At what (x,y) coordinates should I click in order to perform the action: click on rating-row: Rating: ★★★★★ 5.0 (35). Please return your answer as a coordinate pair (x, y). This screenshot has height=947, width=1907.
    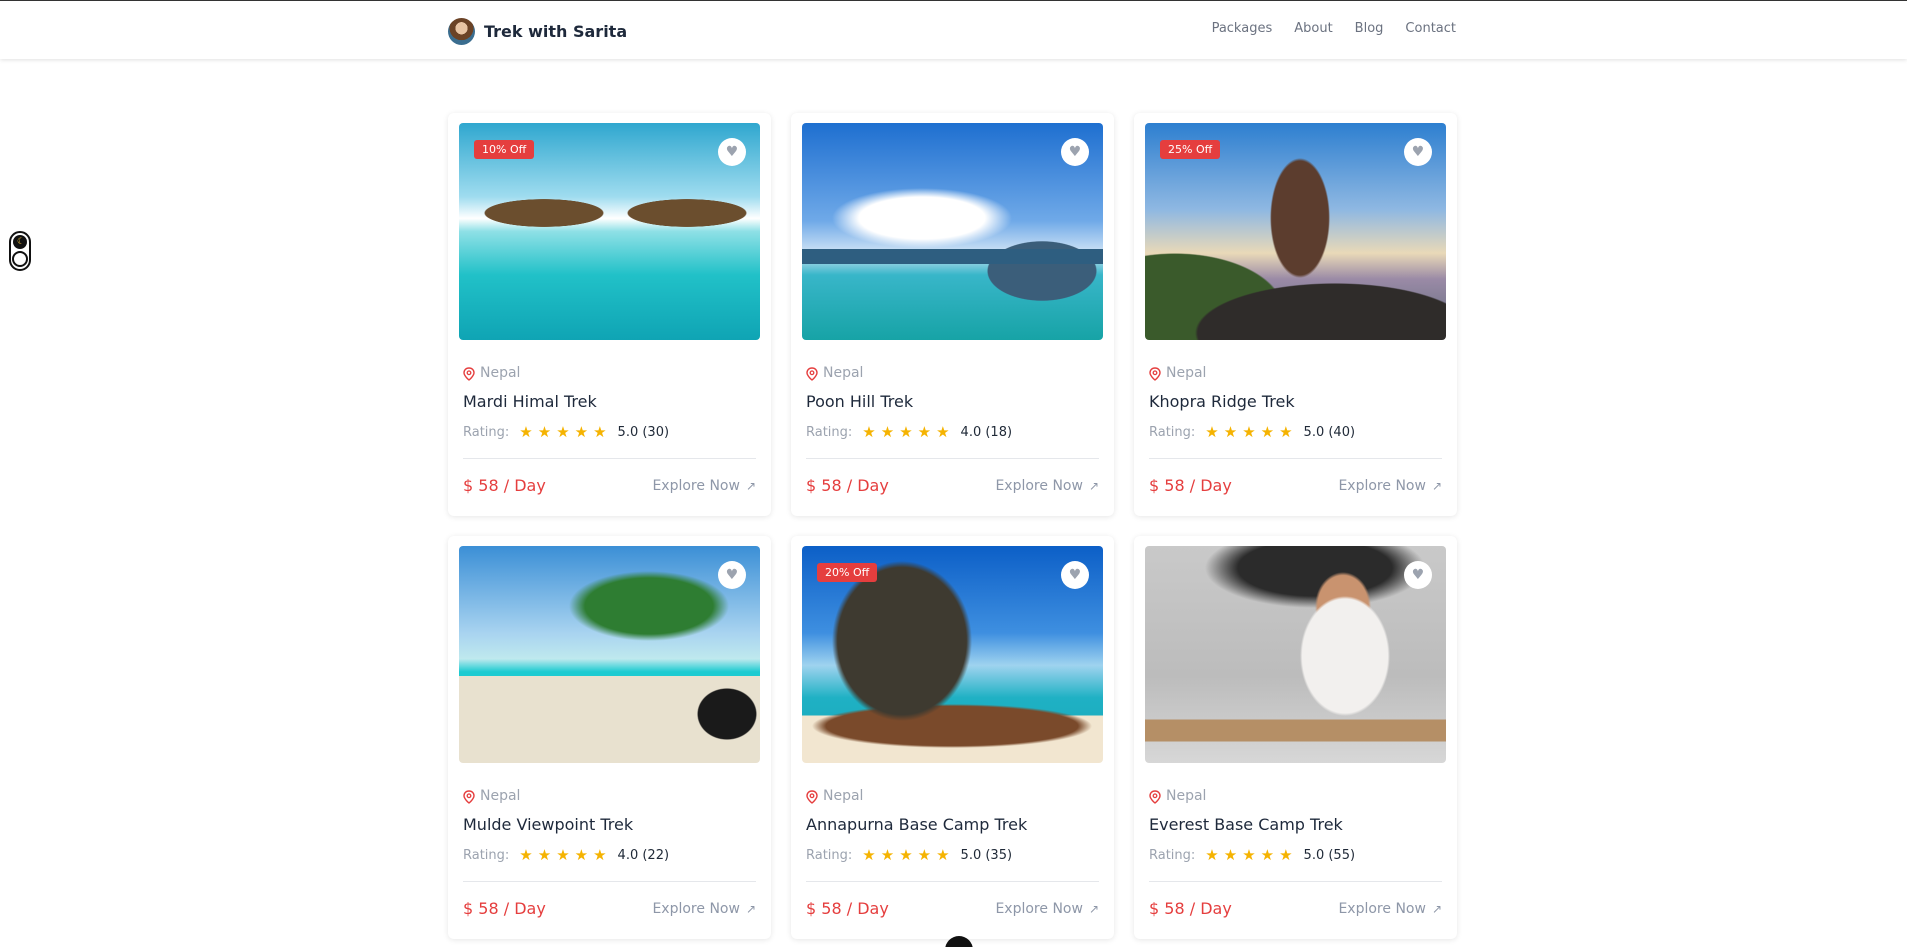
    Looking at the image, I should click on (952, 855).